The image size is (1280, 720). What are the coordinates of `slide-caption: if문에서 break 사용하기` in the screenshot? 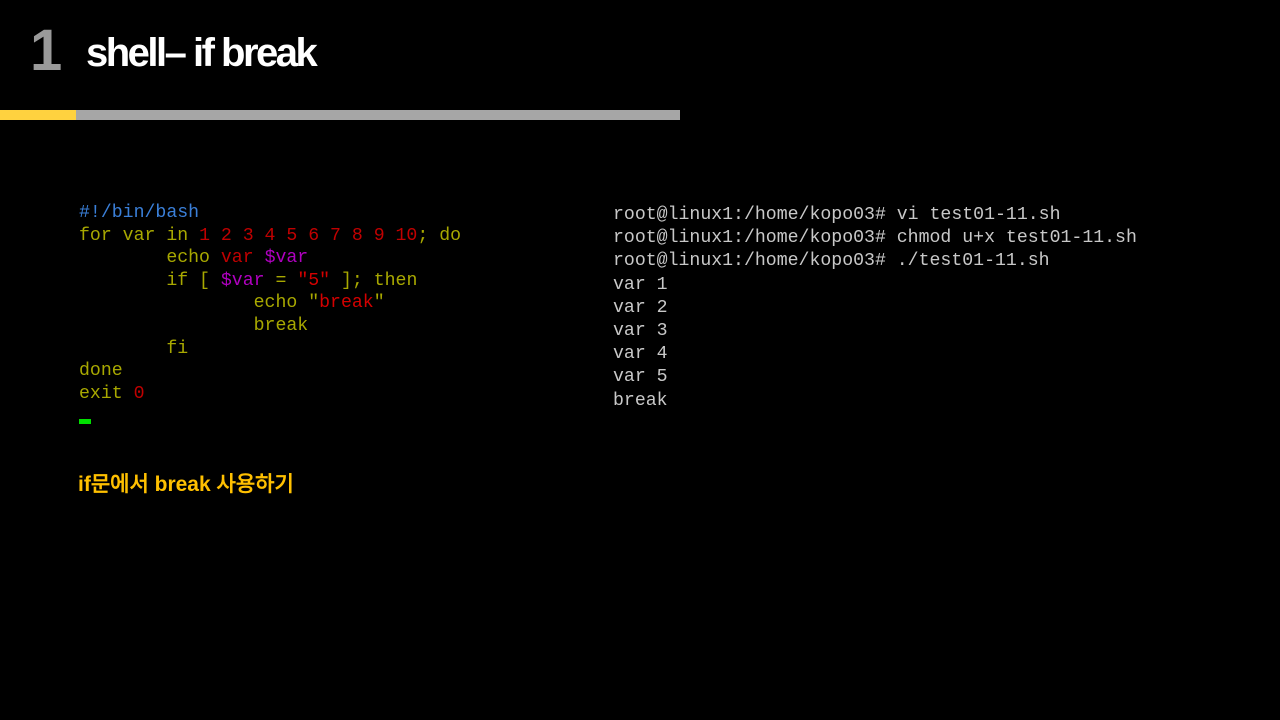 It's located at (186, 484).